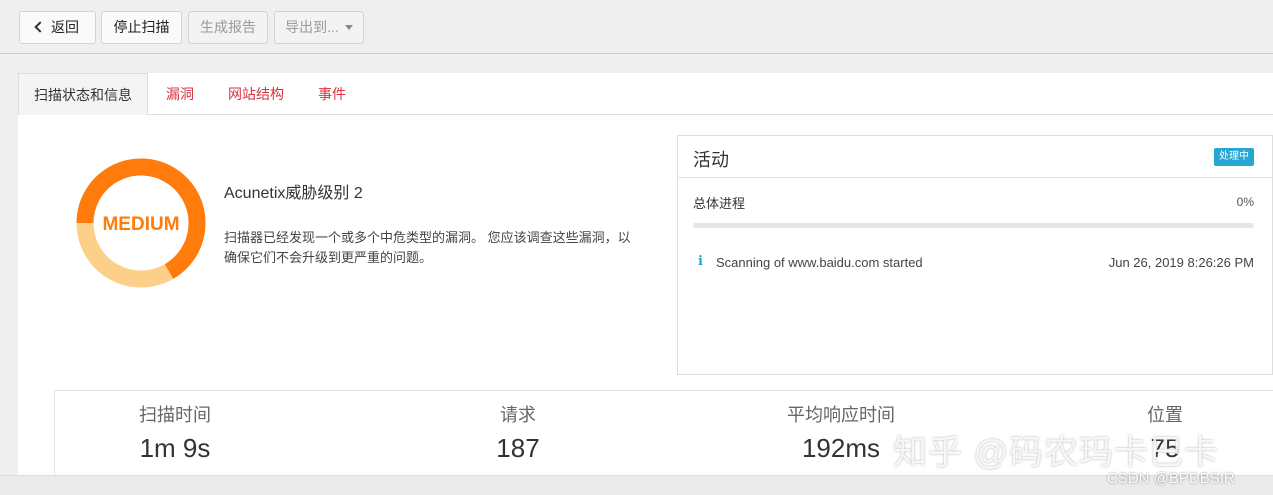 The width and height of the screenshot is (1273, 495). Describe the element at coordinates (711, 160) in the screenshot. I see `activity-title: 活动` at that location.